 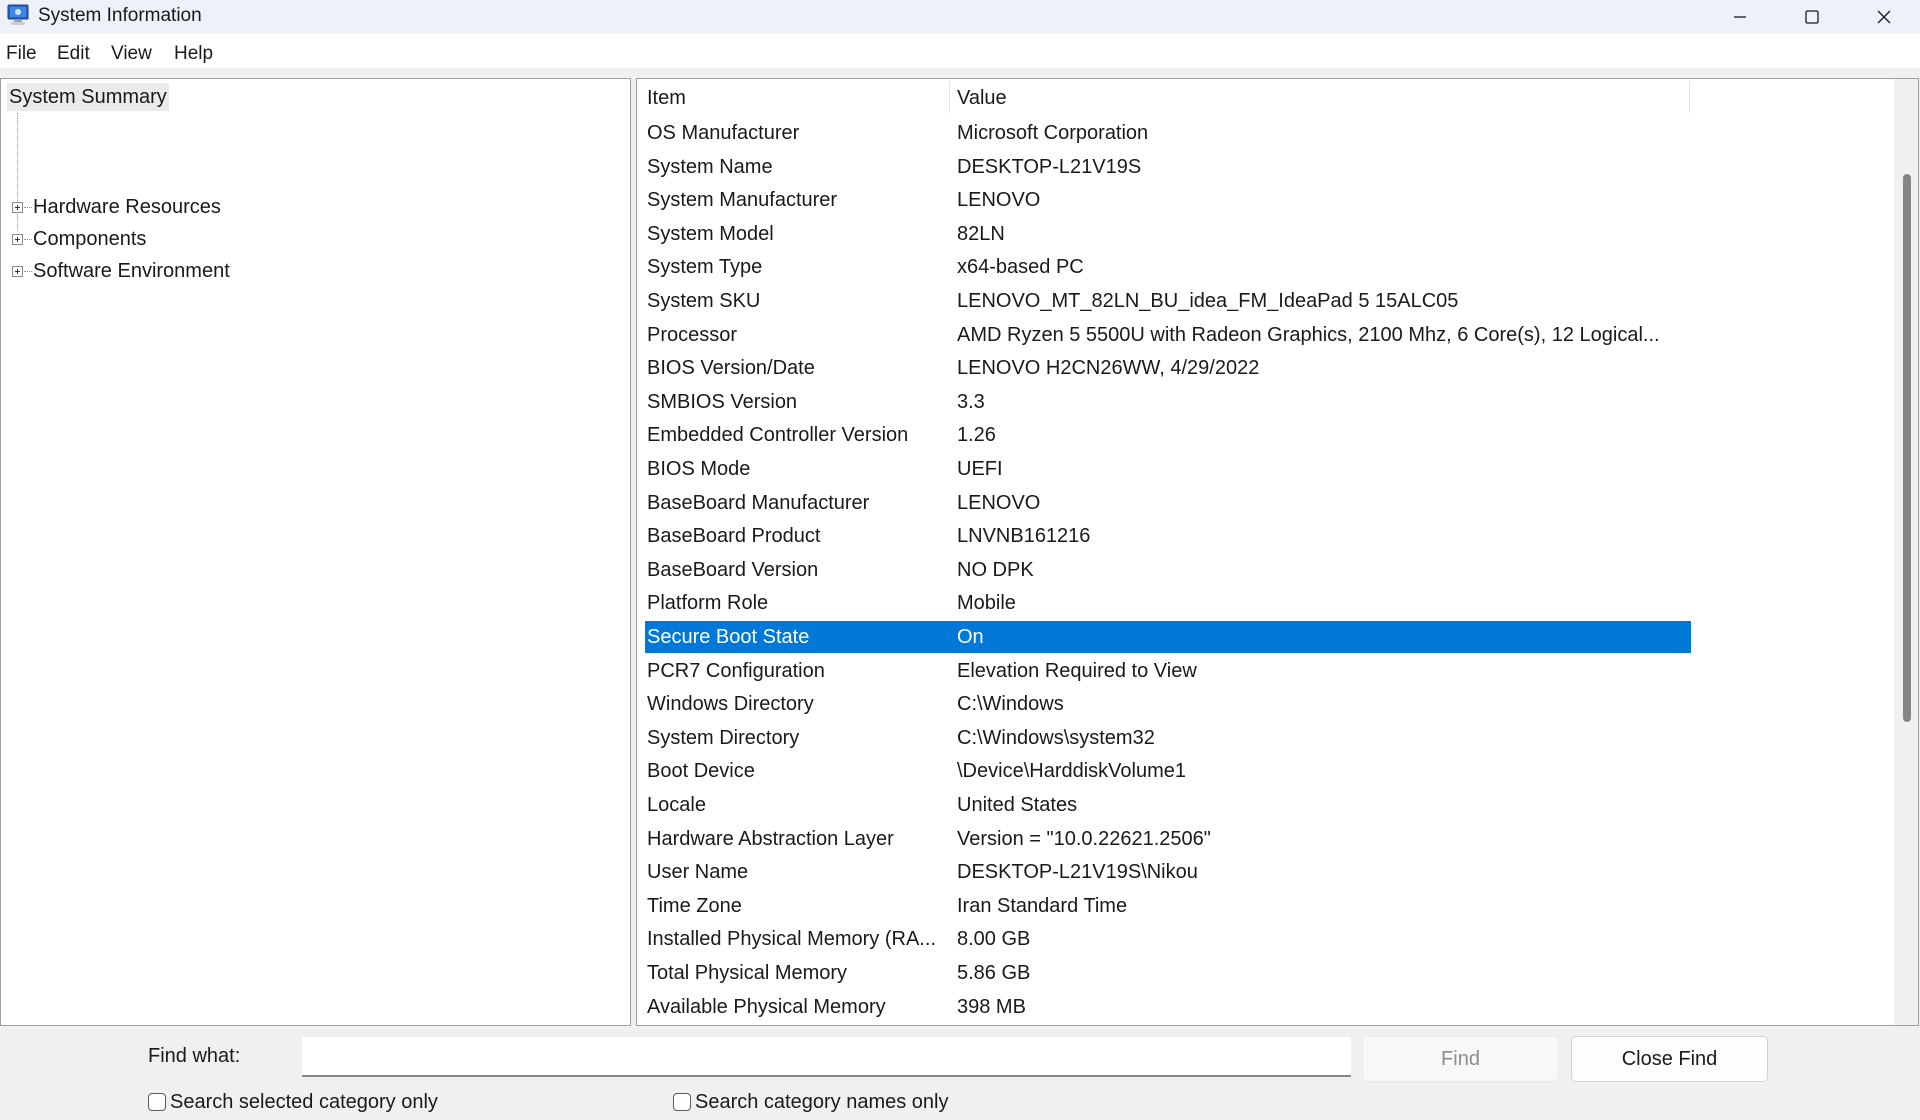 I want to click on list-row: OS Manufacturer Microsoft Corporation, so click(x=1168, y=133).